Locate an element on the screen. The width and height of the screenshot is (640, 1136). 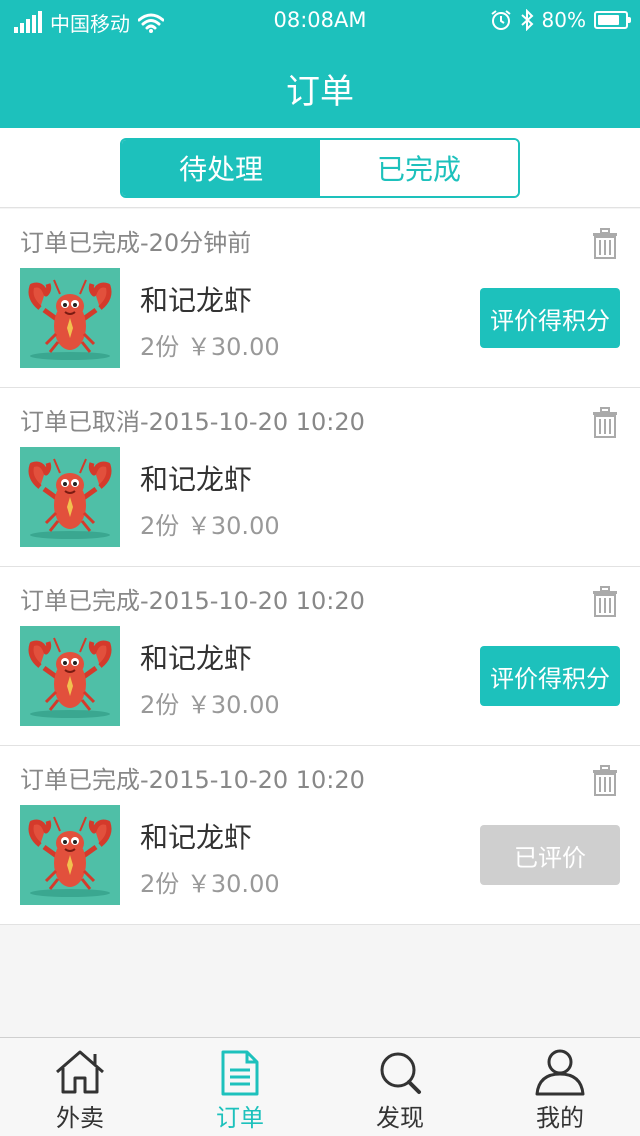
bottom-tab-bar: 外卖 订单 发现 我的 is located at coordinates (320, 1086).